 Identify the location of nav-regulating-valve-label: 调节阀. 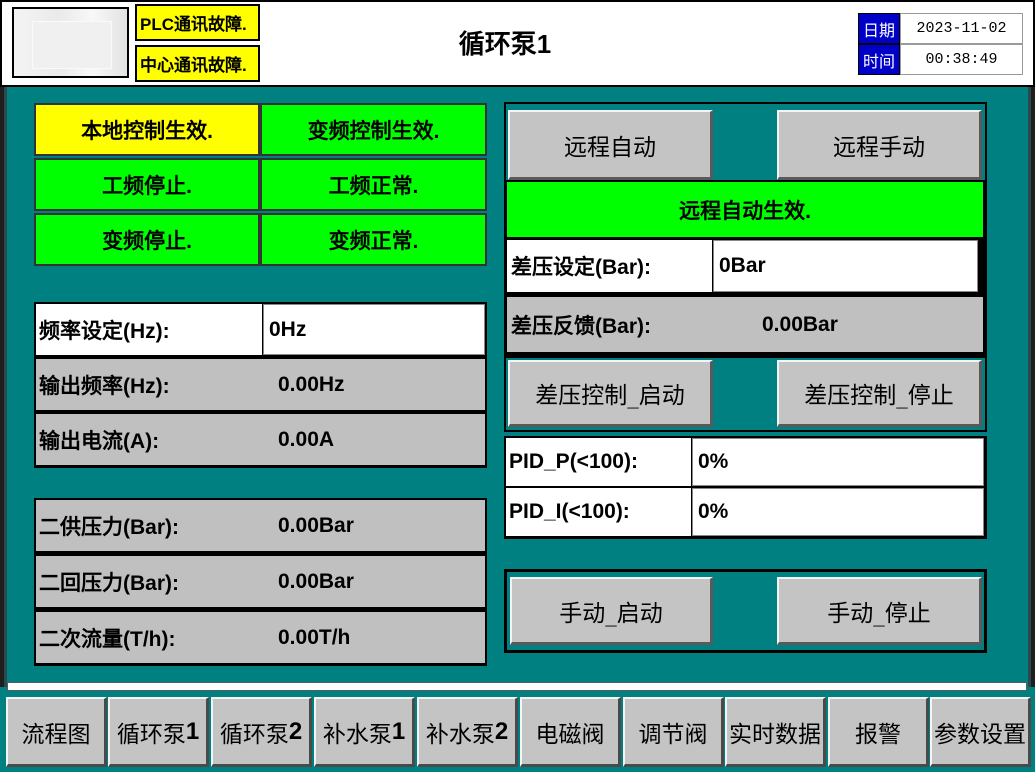
(673, 734).